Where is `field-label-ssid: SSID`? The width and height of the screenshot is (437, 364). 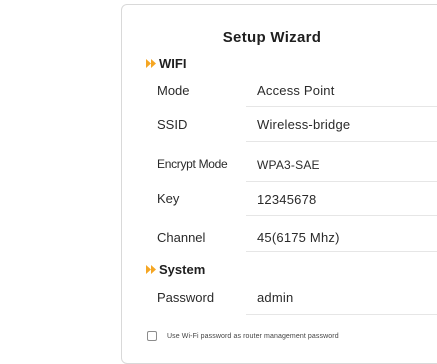 field-label-ssid: SSID is located at coordinates (172, 124).